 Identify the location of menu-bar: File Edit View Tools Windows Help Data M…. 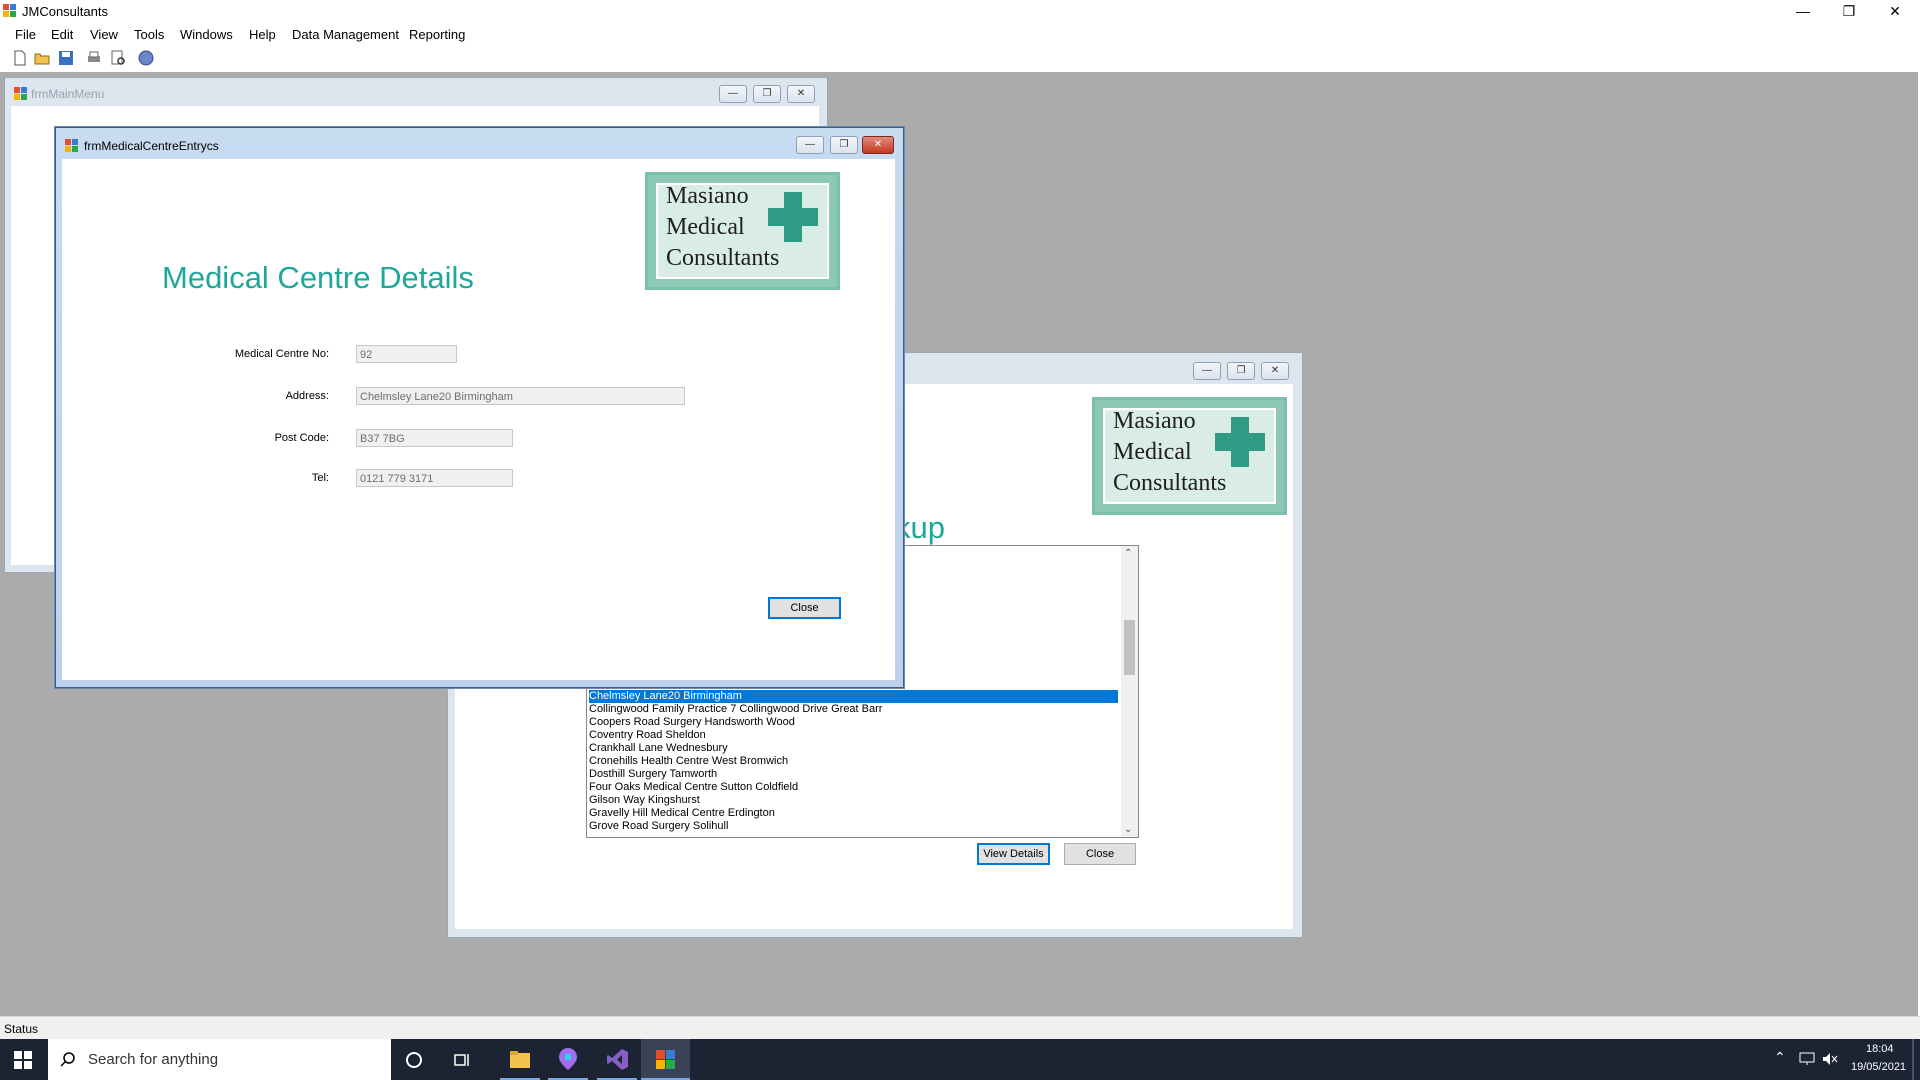
(960, 34).